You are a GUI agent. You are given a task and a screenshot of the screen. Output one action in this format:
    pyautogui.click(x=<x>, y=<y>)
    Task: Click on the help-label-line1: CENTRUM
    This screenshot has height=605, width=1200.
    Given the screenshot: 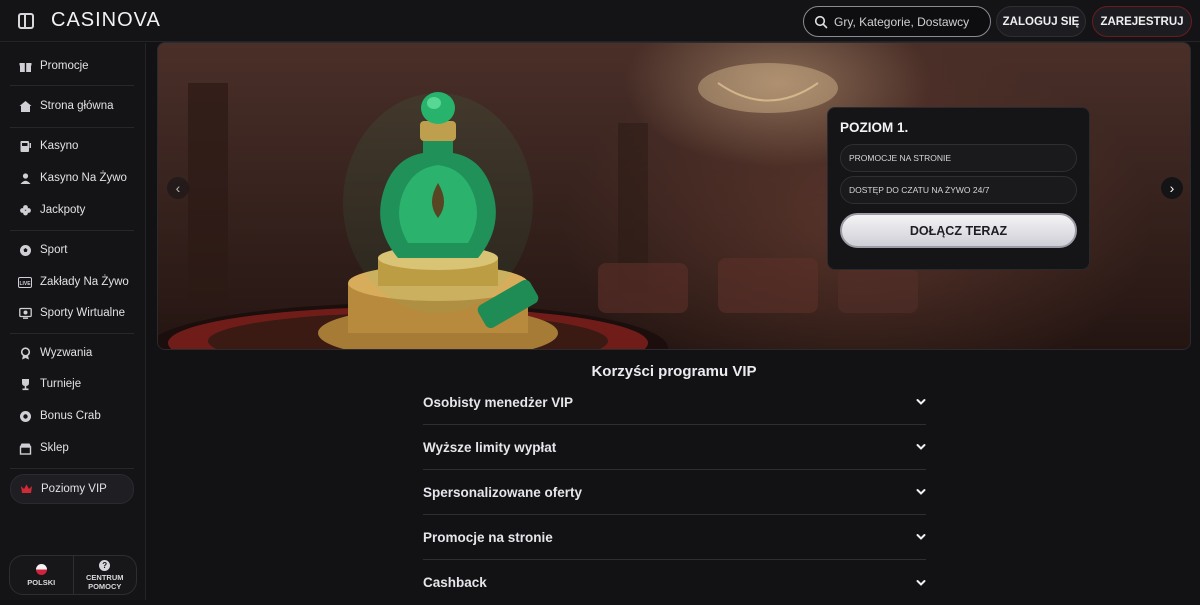 What is the action you would take?
    pyautogui.click(x=105, y=577)
    